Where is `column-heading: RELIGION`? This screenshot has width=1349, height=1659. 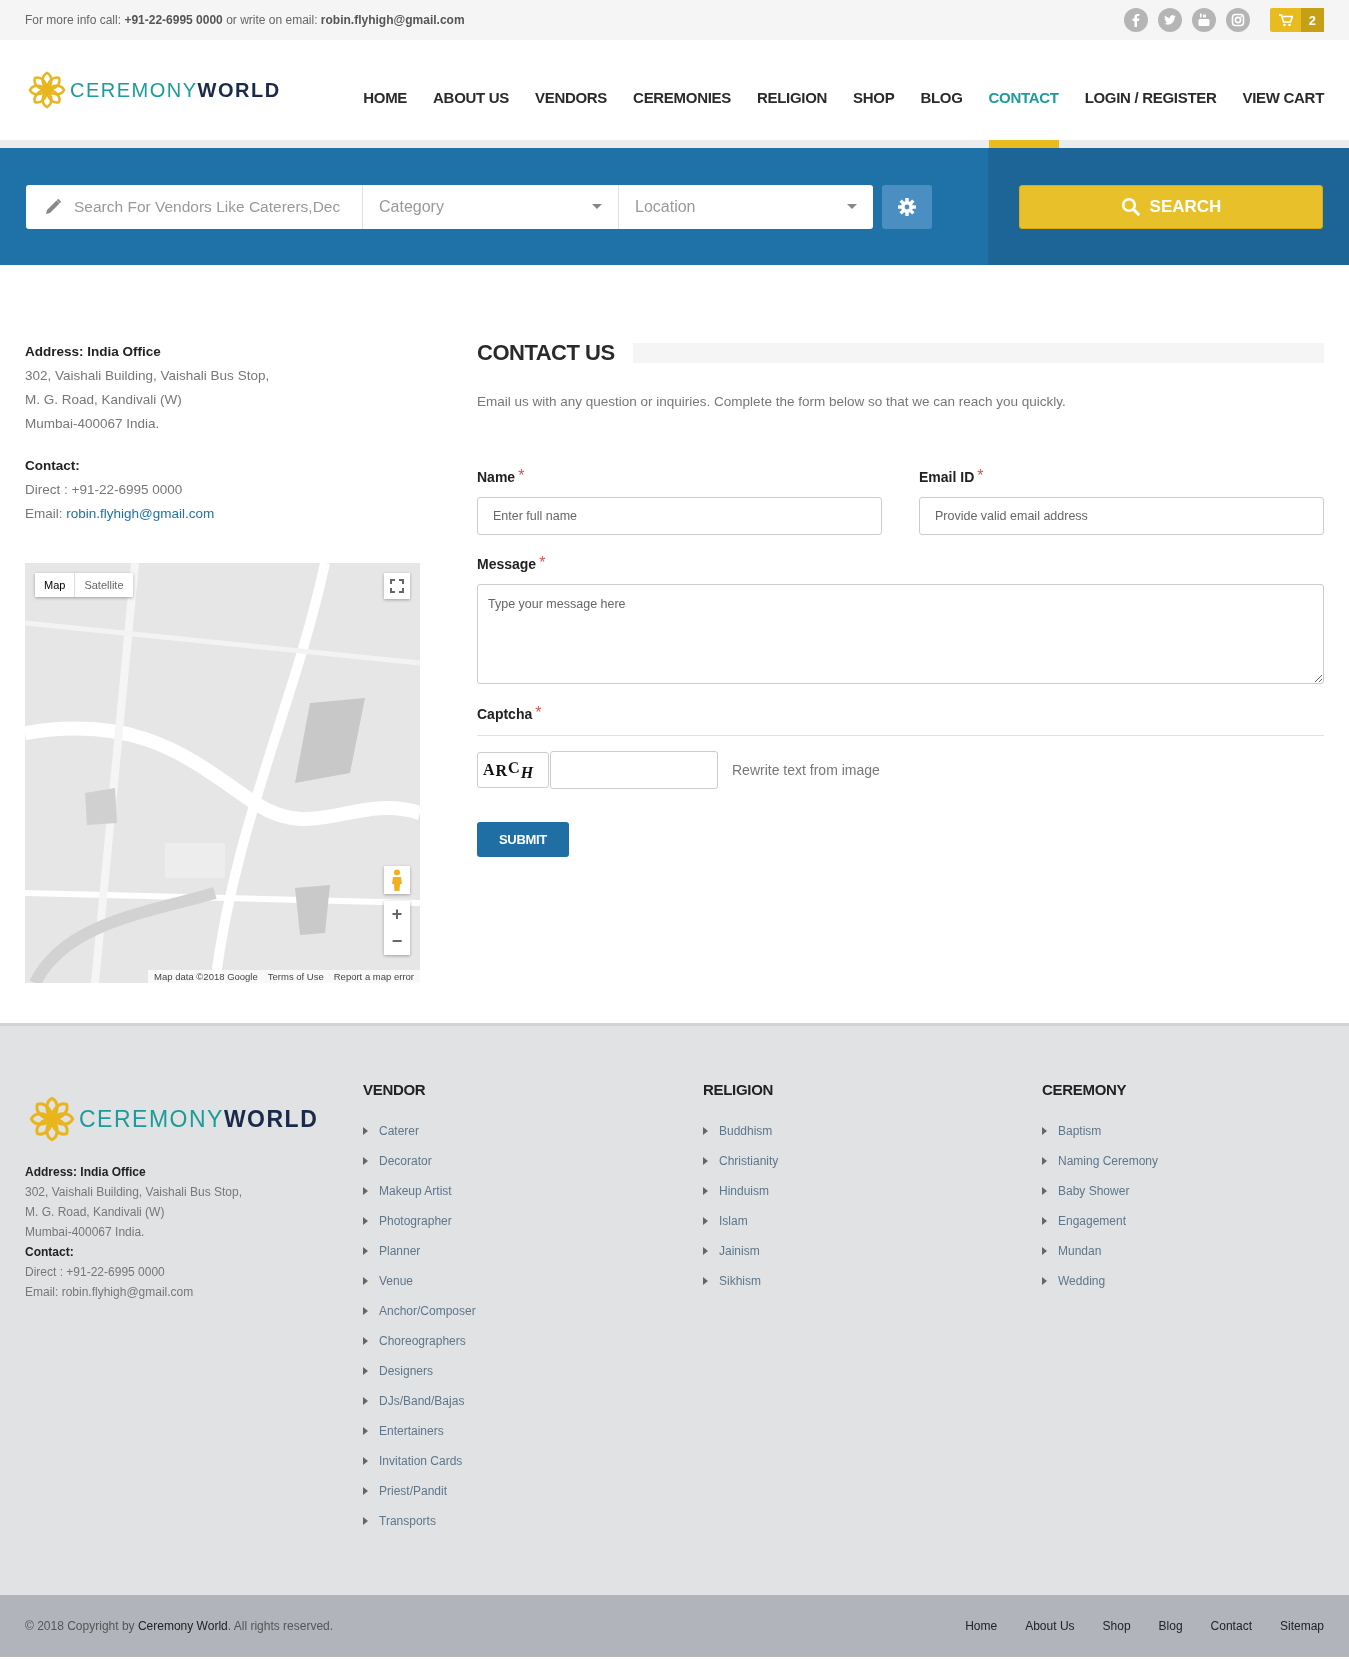 column-heading: RELIGION is located at coordinates (739, 1089).